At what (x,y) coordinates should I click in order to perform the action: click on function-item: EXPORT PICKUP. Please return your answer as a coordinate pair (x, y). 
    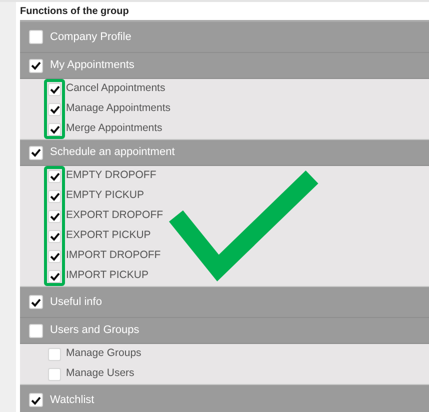
    Looking at the image, I should click on (85, 236).